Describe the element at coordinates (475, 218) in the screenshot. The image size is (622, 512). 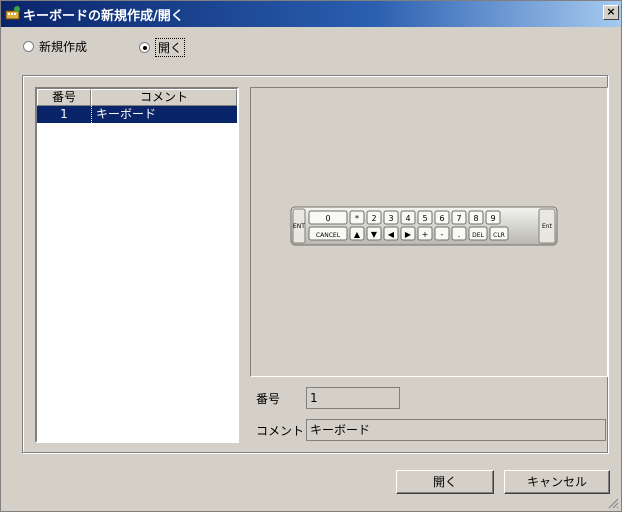
I see `keyboard-top-key-8-label: 8` at that location.